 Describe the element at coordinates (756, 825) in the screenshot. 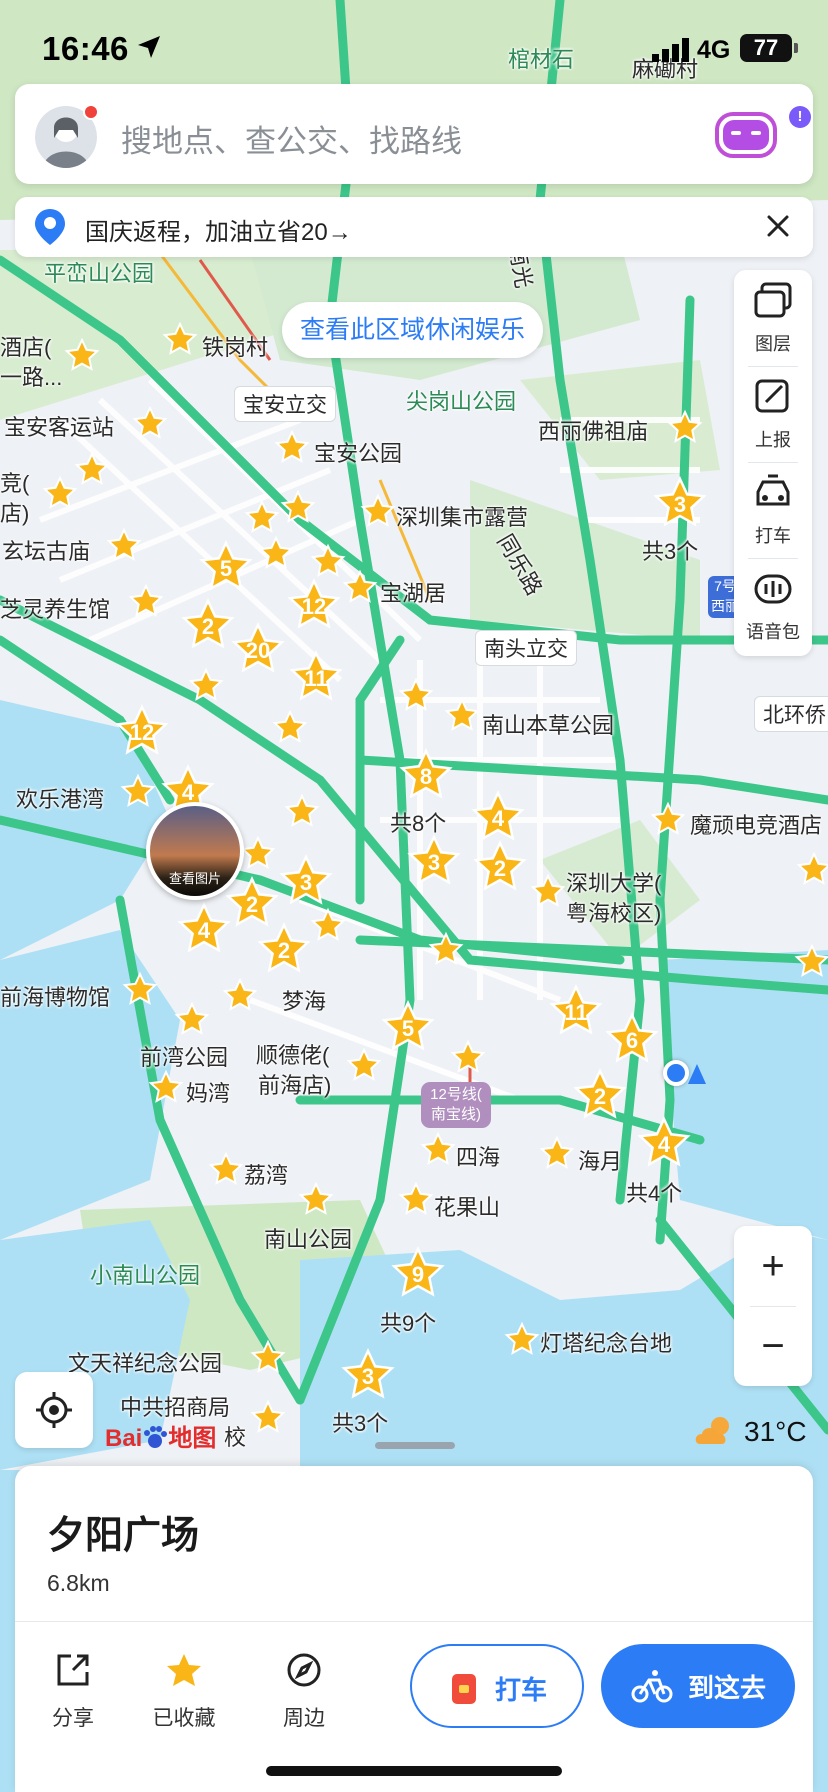

I see `label-mowan-hotel: 魔顽电竞酒店` at that location.